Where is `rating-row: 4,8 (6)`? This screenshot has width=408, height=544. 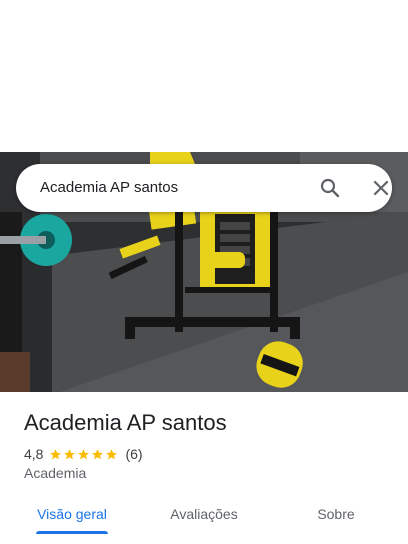
rating-row: 4,8 (6) is located at coordinates (83, 454).